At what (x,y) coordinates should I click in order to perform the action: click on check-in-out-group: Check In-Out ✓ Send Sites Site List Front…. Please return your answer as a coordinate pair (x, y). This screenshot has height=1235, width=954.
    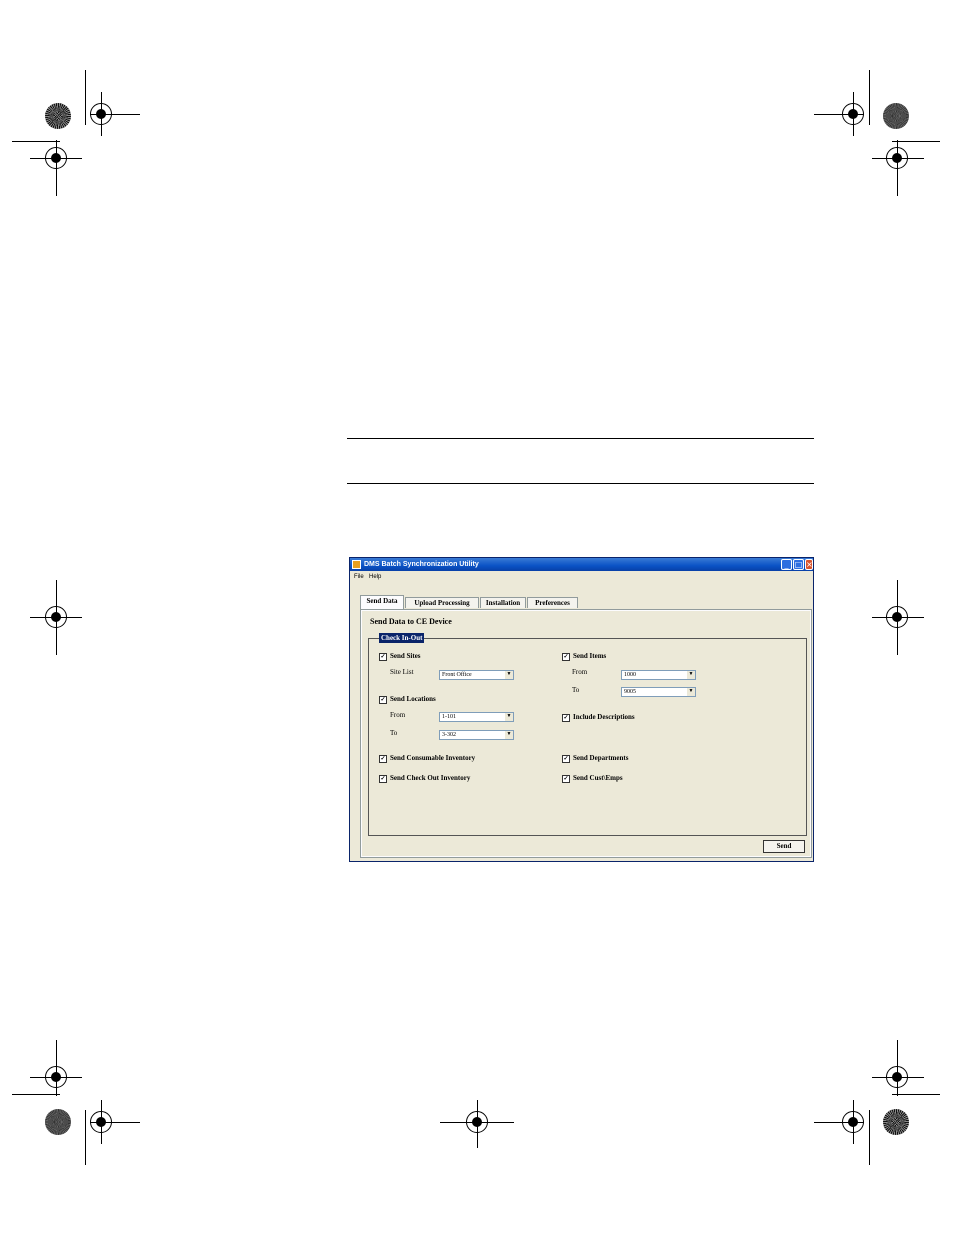
    Looking at the image, I should click on (587, 734).